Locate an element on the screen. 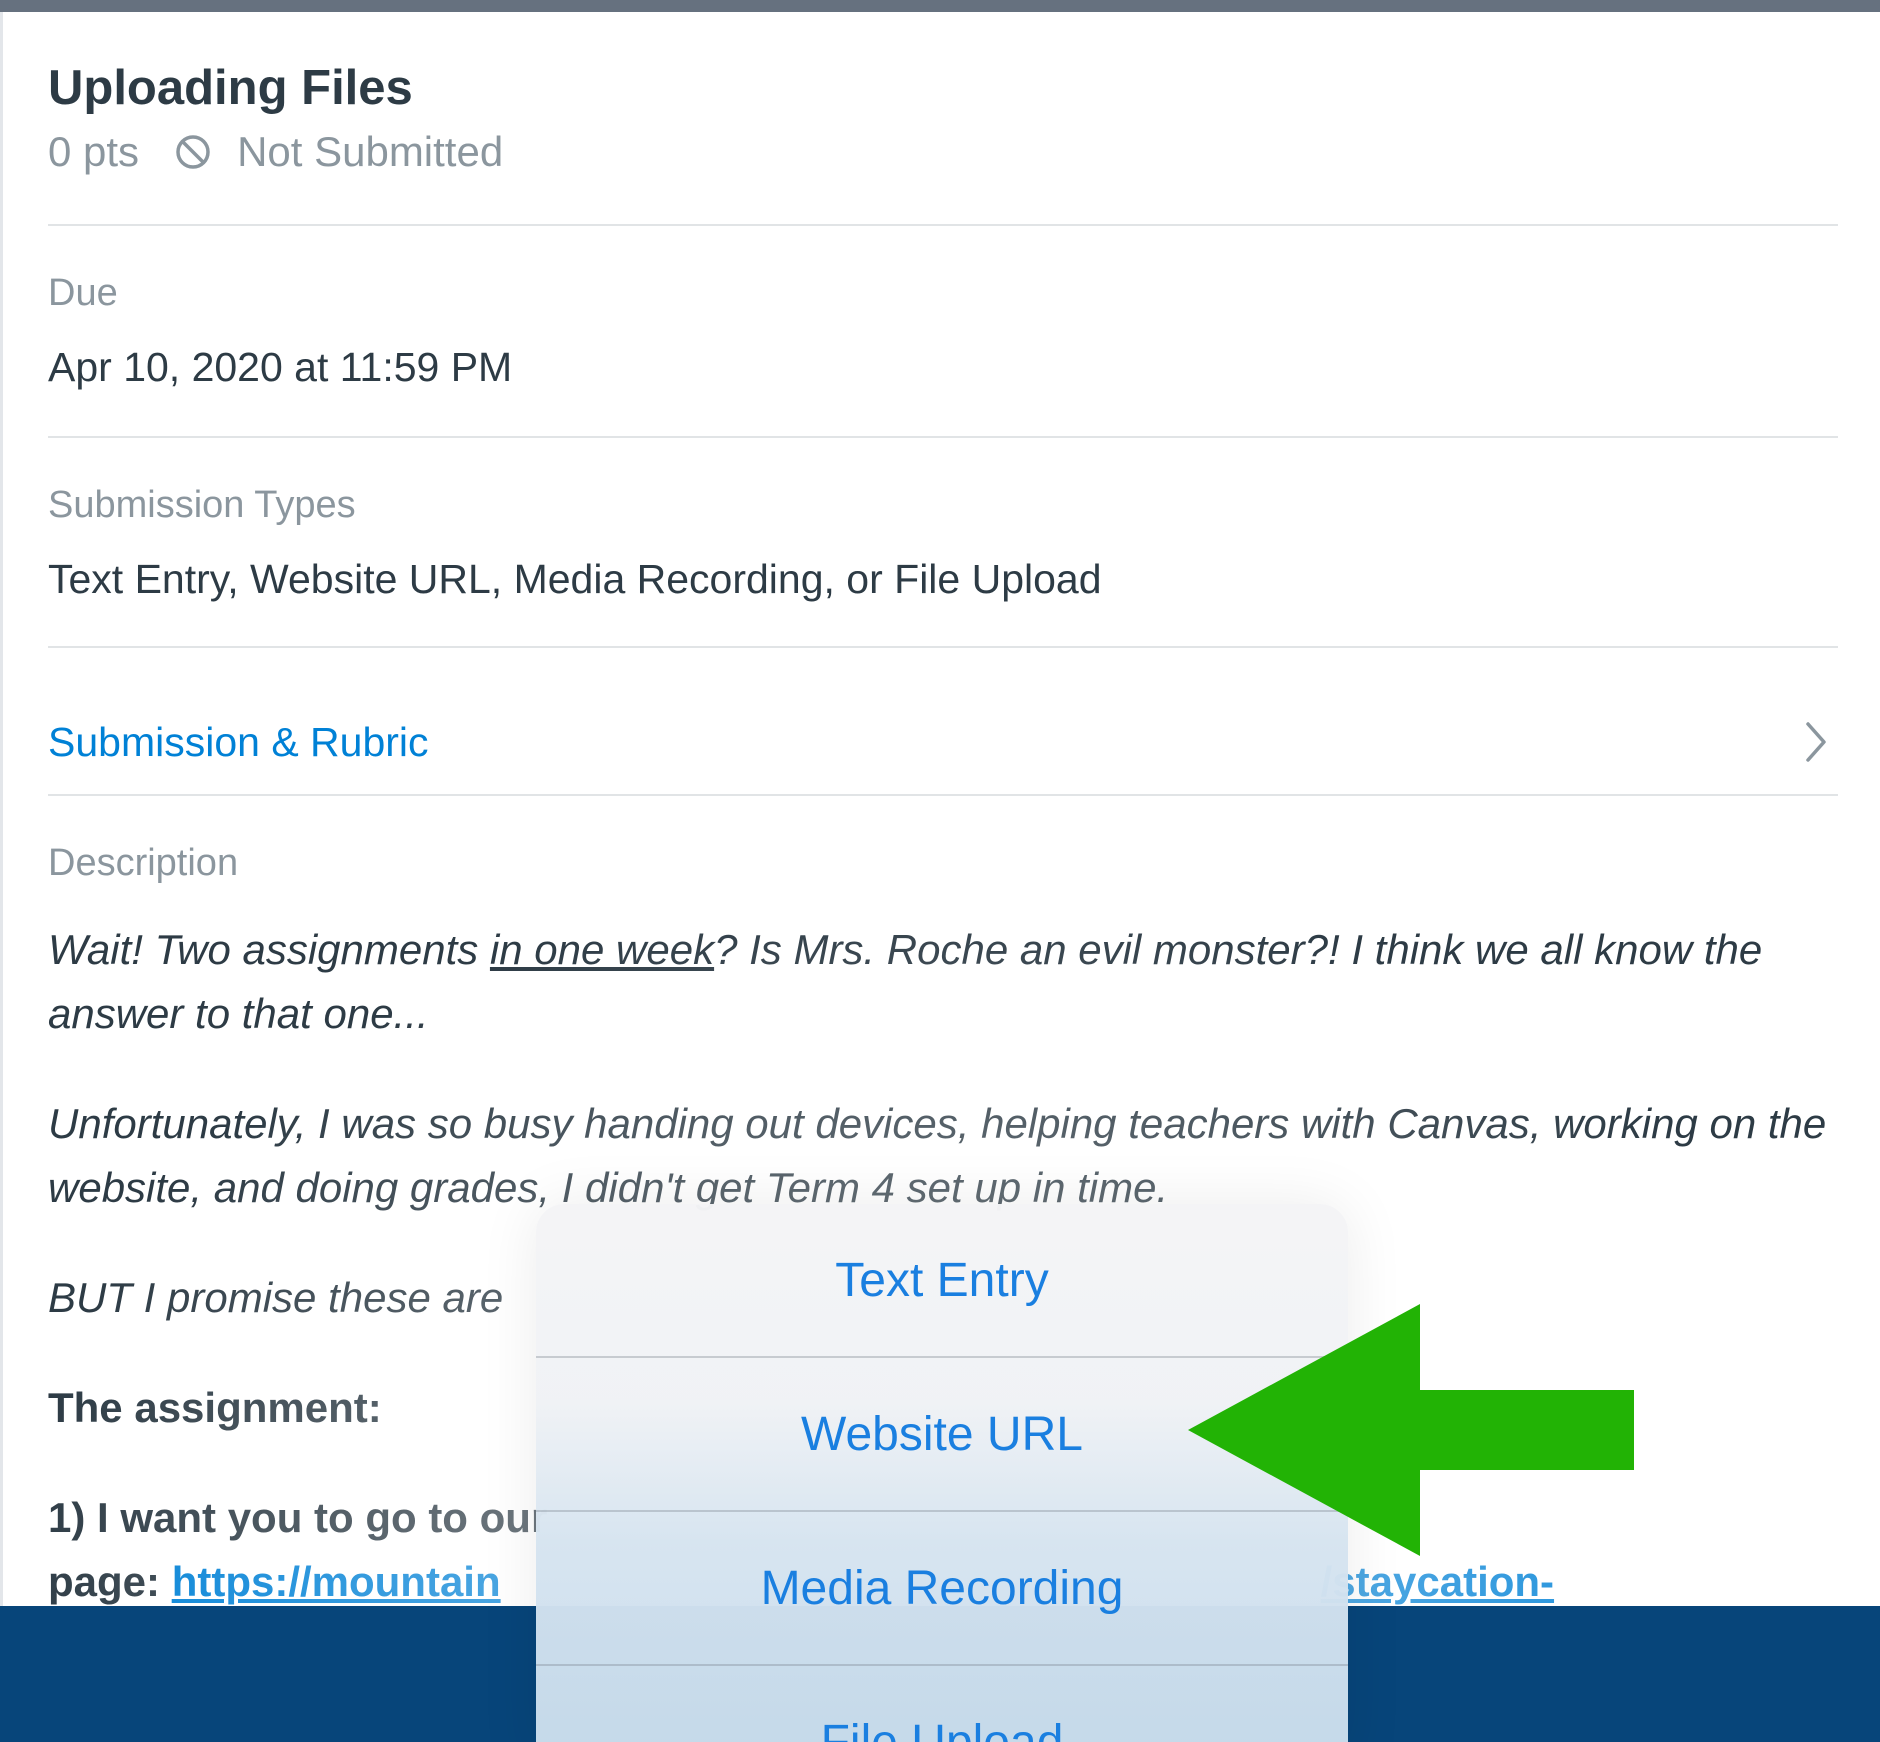  ban-icon is located at coordinates (193, 152).